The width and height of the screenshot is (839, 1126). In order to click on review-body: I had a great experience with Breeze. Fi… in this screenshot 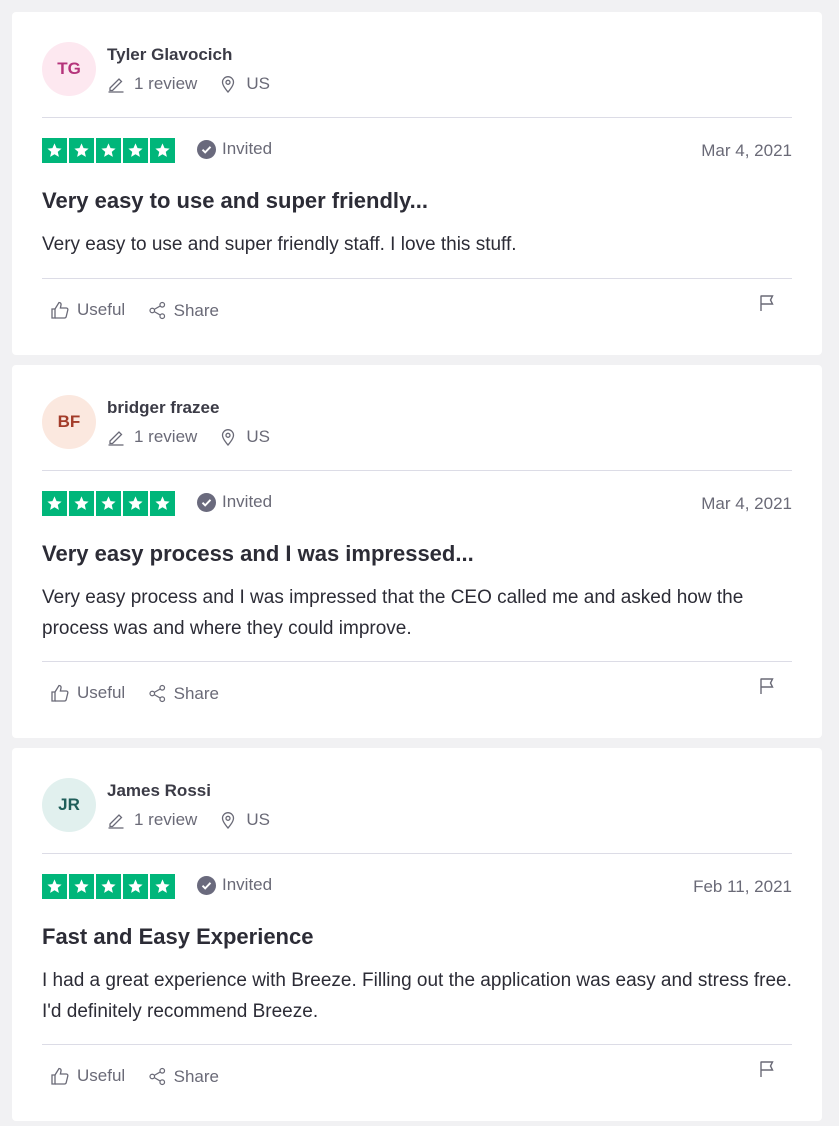, I will do `click(417, 996)`.